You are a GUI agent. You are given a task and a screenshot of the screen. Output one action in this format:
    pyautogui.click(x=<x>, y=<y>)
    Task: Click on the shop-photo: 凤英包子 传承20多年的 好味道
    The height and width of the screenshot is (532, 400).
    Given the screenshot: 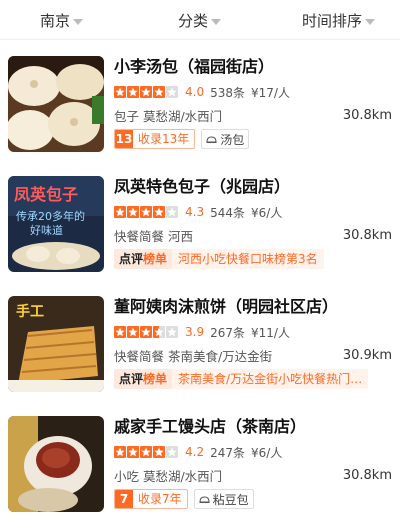 What is the action you would take?
    pyautogui.click(x=56, y=224)
    